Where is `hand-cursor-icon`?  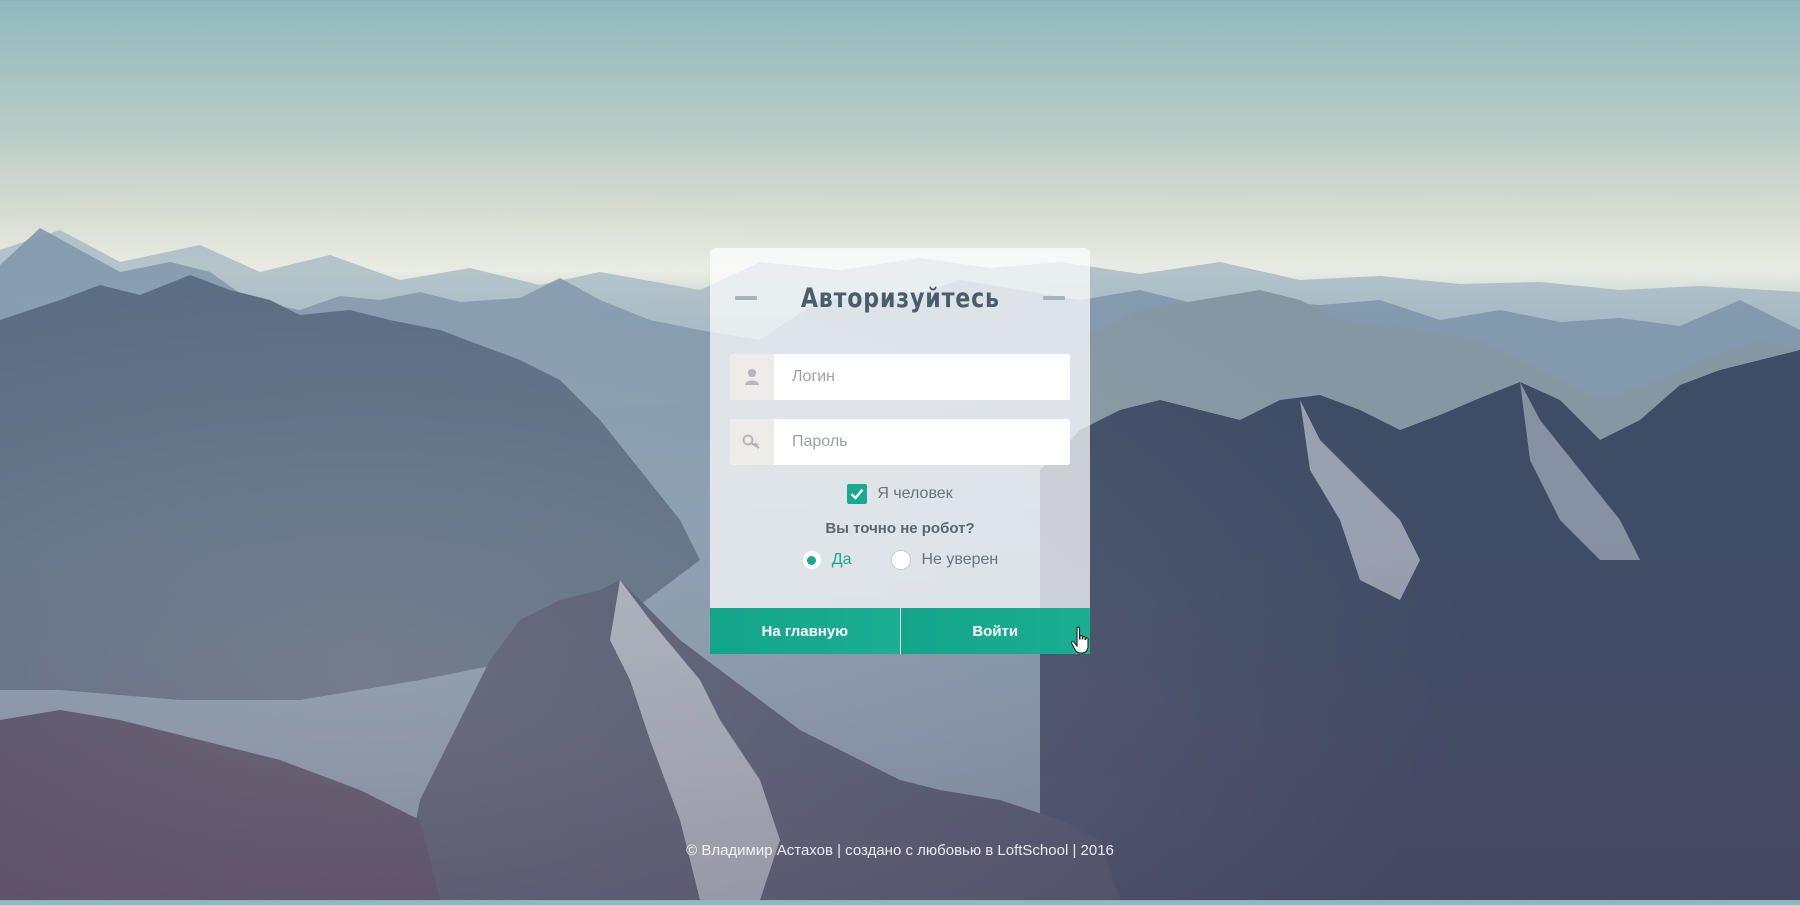
hand-cursor-icon is located at coordinates (1079, 640).